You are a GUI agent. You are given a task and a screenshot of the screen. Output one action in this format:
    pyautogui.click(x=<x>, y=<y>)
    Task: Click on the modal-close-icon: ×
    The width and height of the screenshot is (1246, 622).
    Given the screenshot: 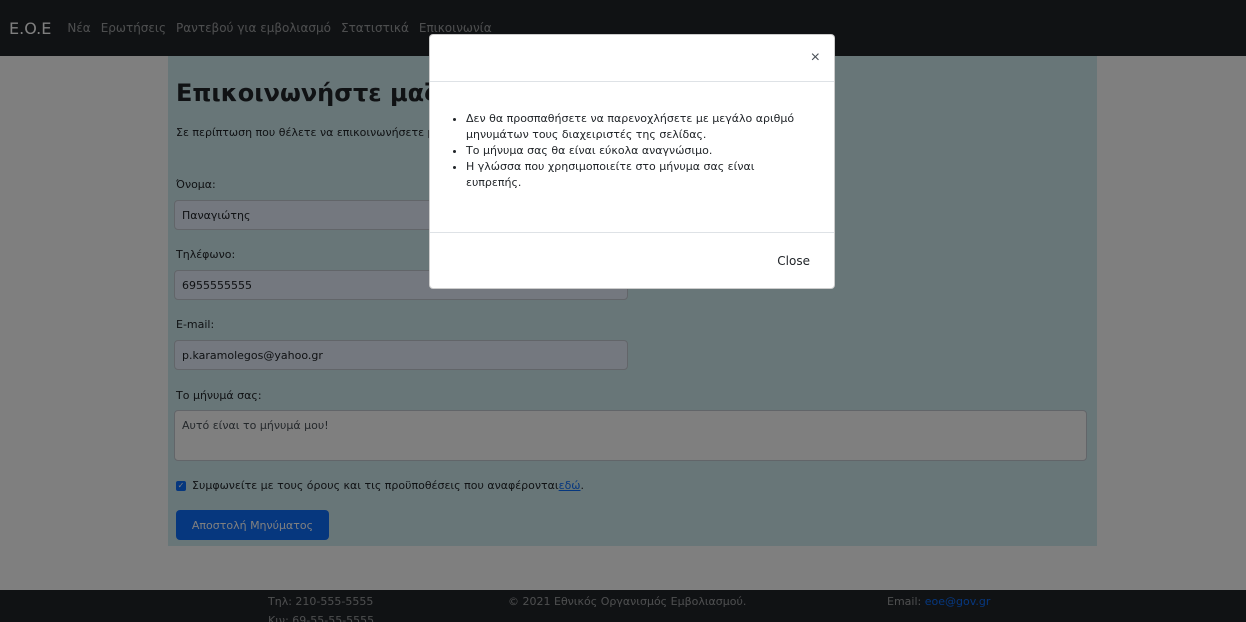 What is the action you would take?
    pyautogui.click(x=815, y=58)
    